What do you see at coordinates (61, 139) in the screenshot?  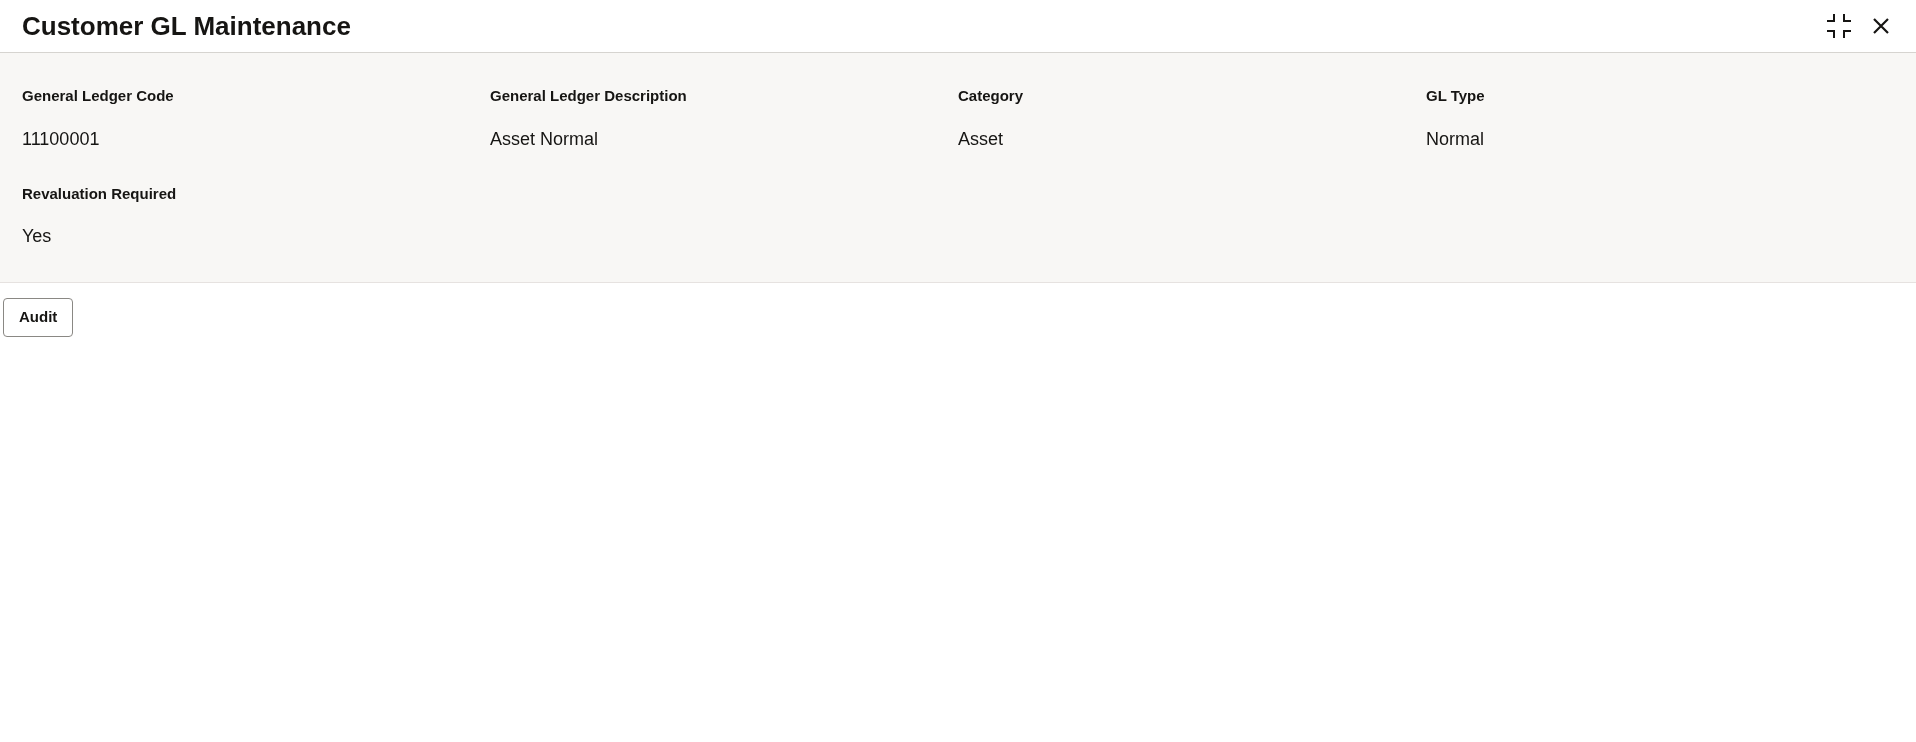 I see `field-value: 11100001` at bounding box center [61, 139].